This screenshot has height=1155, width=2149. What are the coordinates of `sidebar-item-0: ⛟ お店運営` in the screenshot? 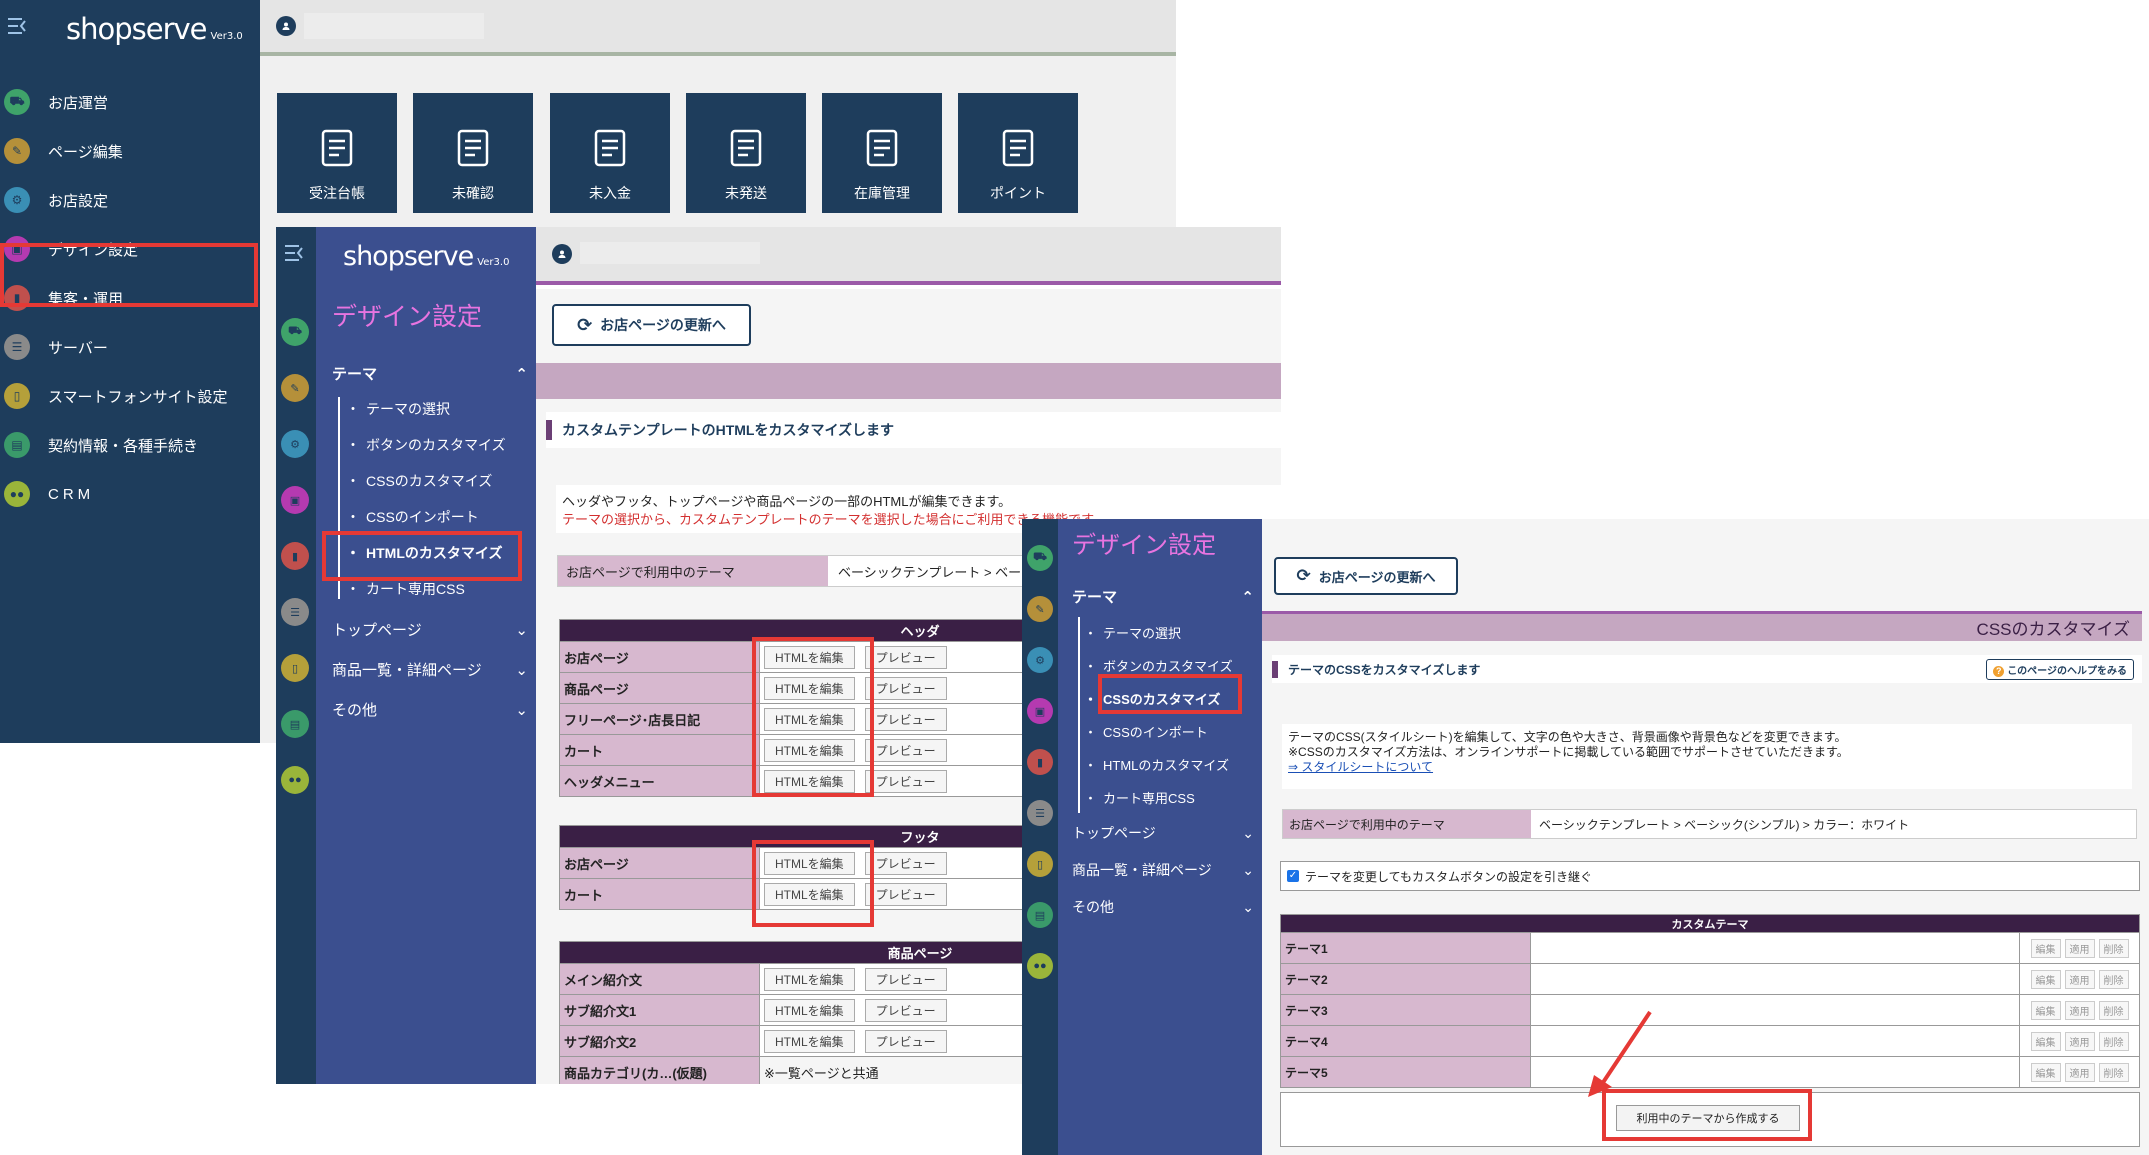 It's located at (130, 102).